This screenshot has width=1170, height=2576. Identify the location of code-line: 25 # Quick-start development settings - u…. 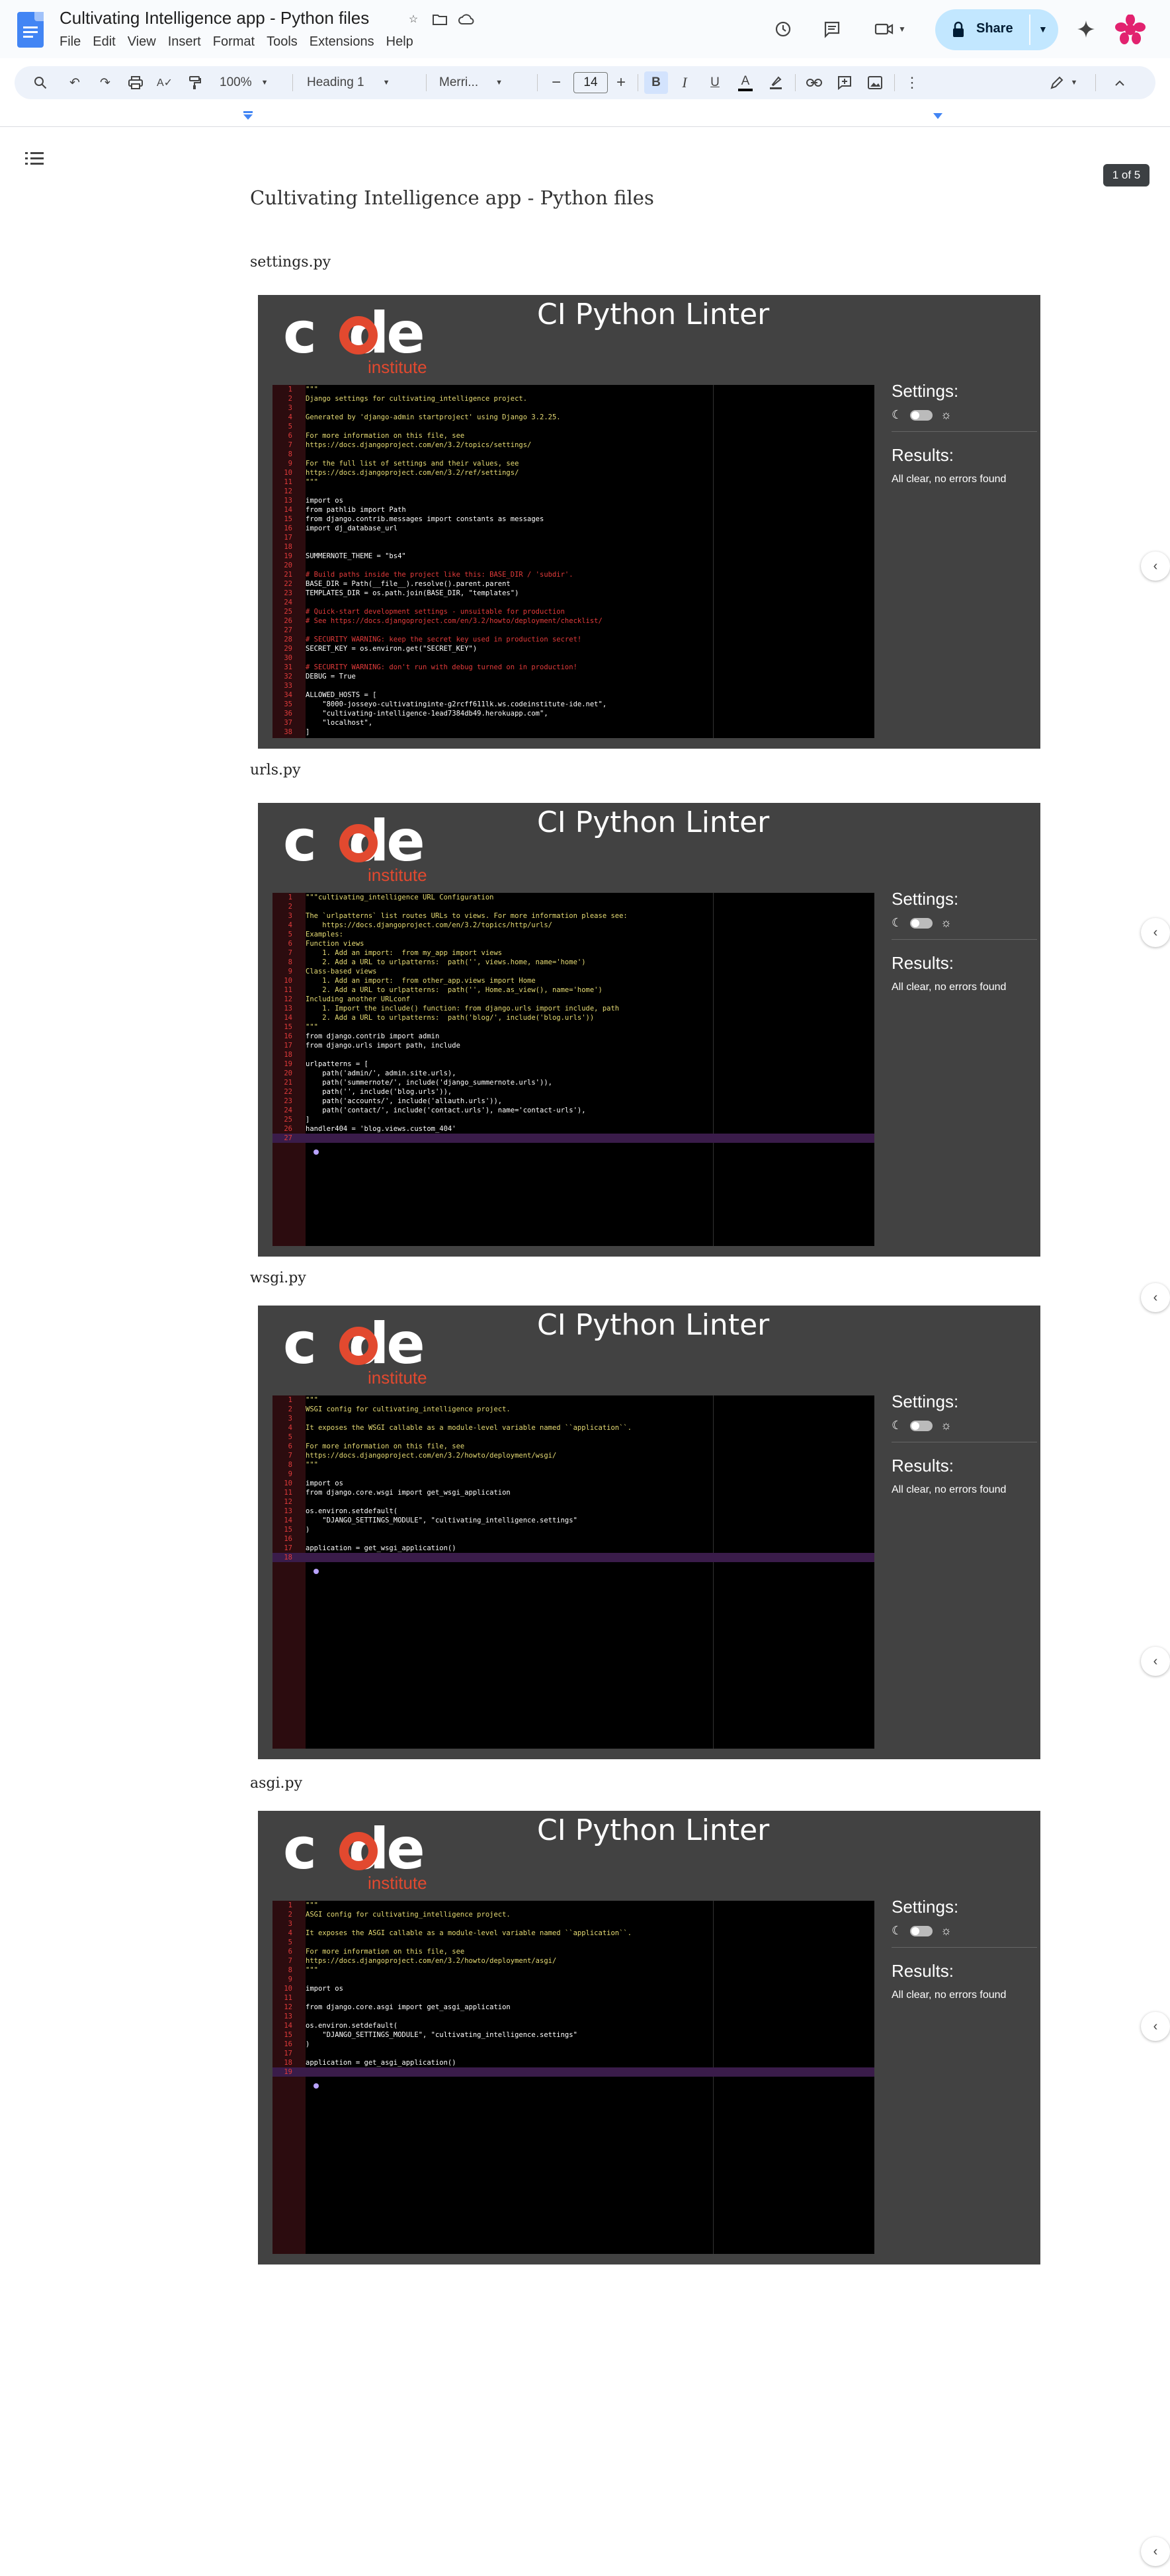
(573, 611).